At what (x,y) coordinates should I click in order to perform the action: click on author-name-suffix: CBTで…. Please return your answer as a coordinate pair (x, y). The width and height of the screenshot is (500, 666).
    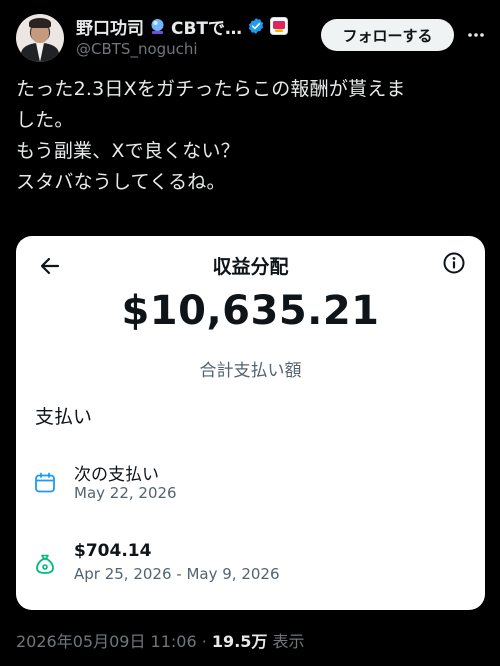
    Looking at the image, I should click on (206, 26).